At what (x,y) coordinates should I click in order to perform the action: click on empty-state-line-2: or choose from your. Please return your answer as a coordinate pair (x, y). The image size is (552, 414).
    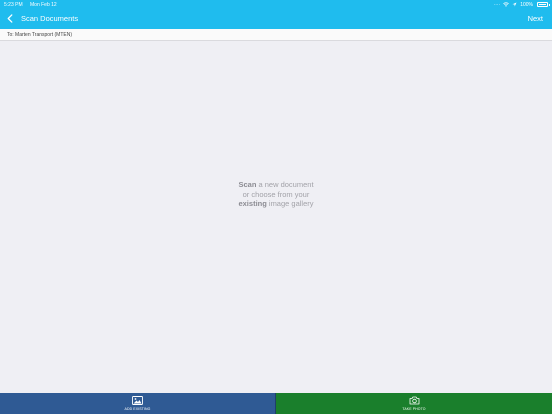
    Looking at the image, I should click on (276, 194).